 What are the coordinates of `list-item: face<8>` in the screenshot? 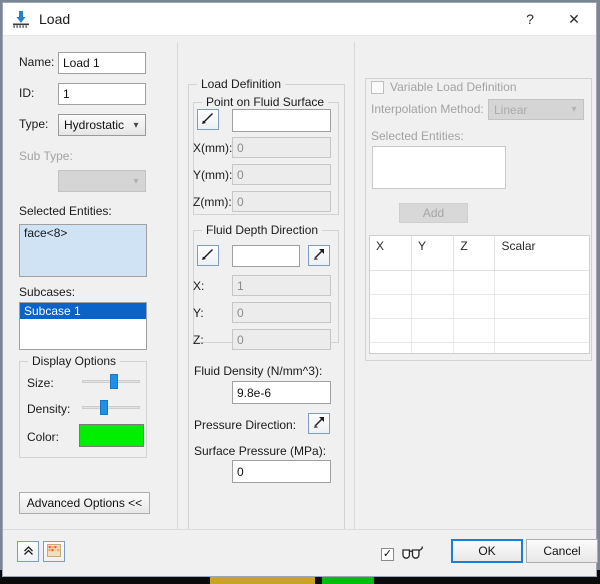 It's located at (83, 233).